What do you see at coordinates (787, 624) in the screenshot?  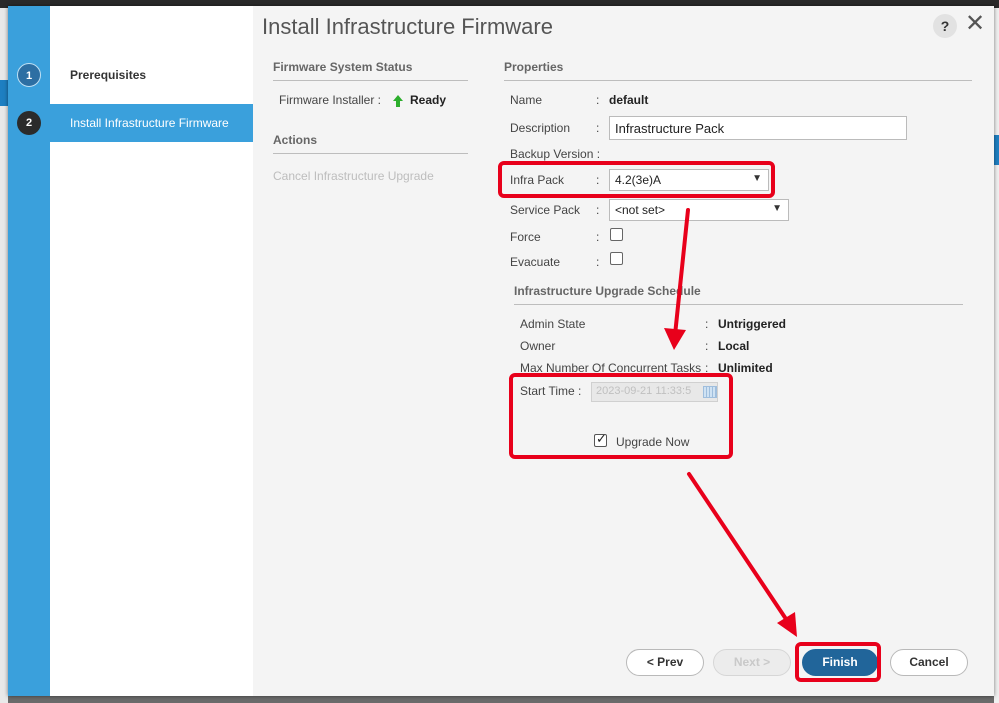 I see `arrow-head-to-finish` at bounding box center [787, 624].